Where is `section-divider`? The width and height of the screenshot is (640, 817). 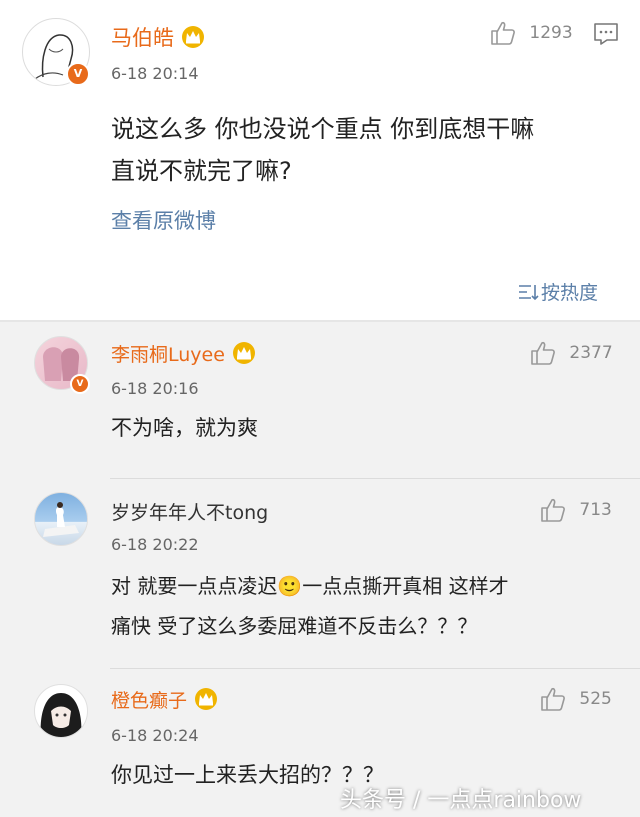
section-divider is located at coordinates (320, 321).